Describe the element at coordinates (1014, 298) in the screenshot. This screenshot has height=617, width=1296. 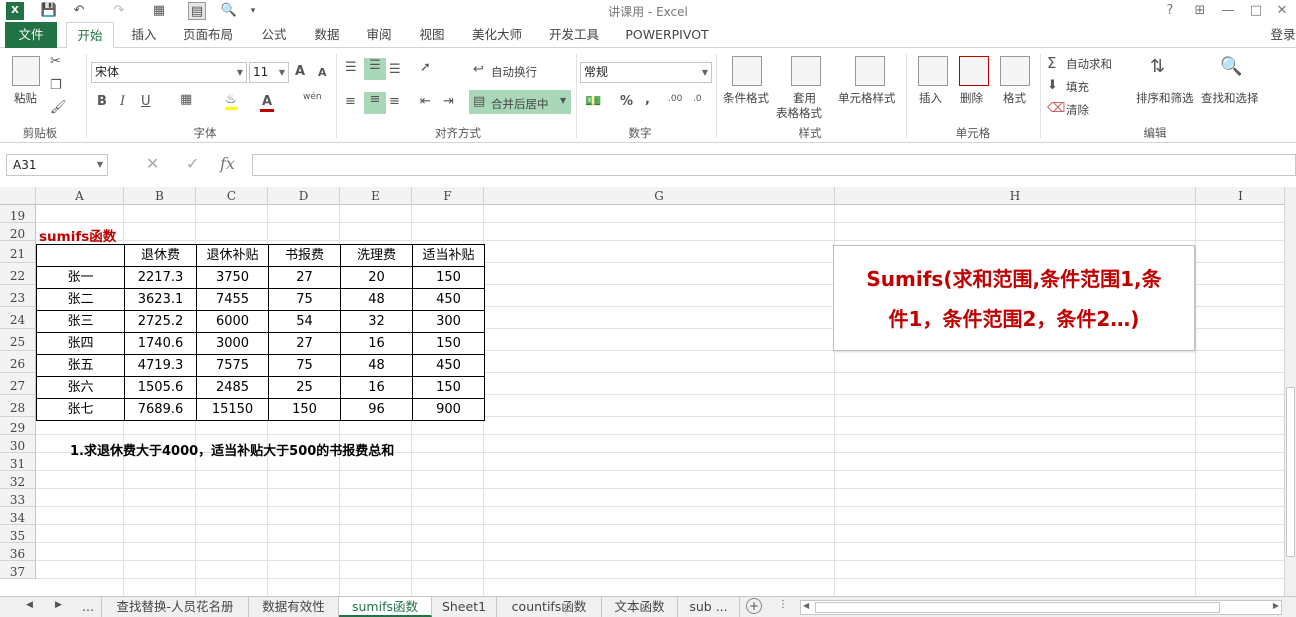
I see `formula-text-box: Sumifs(求和范围,条件范围1,条 件1，条件范围2，条件2…)` at that location.